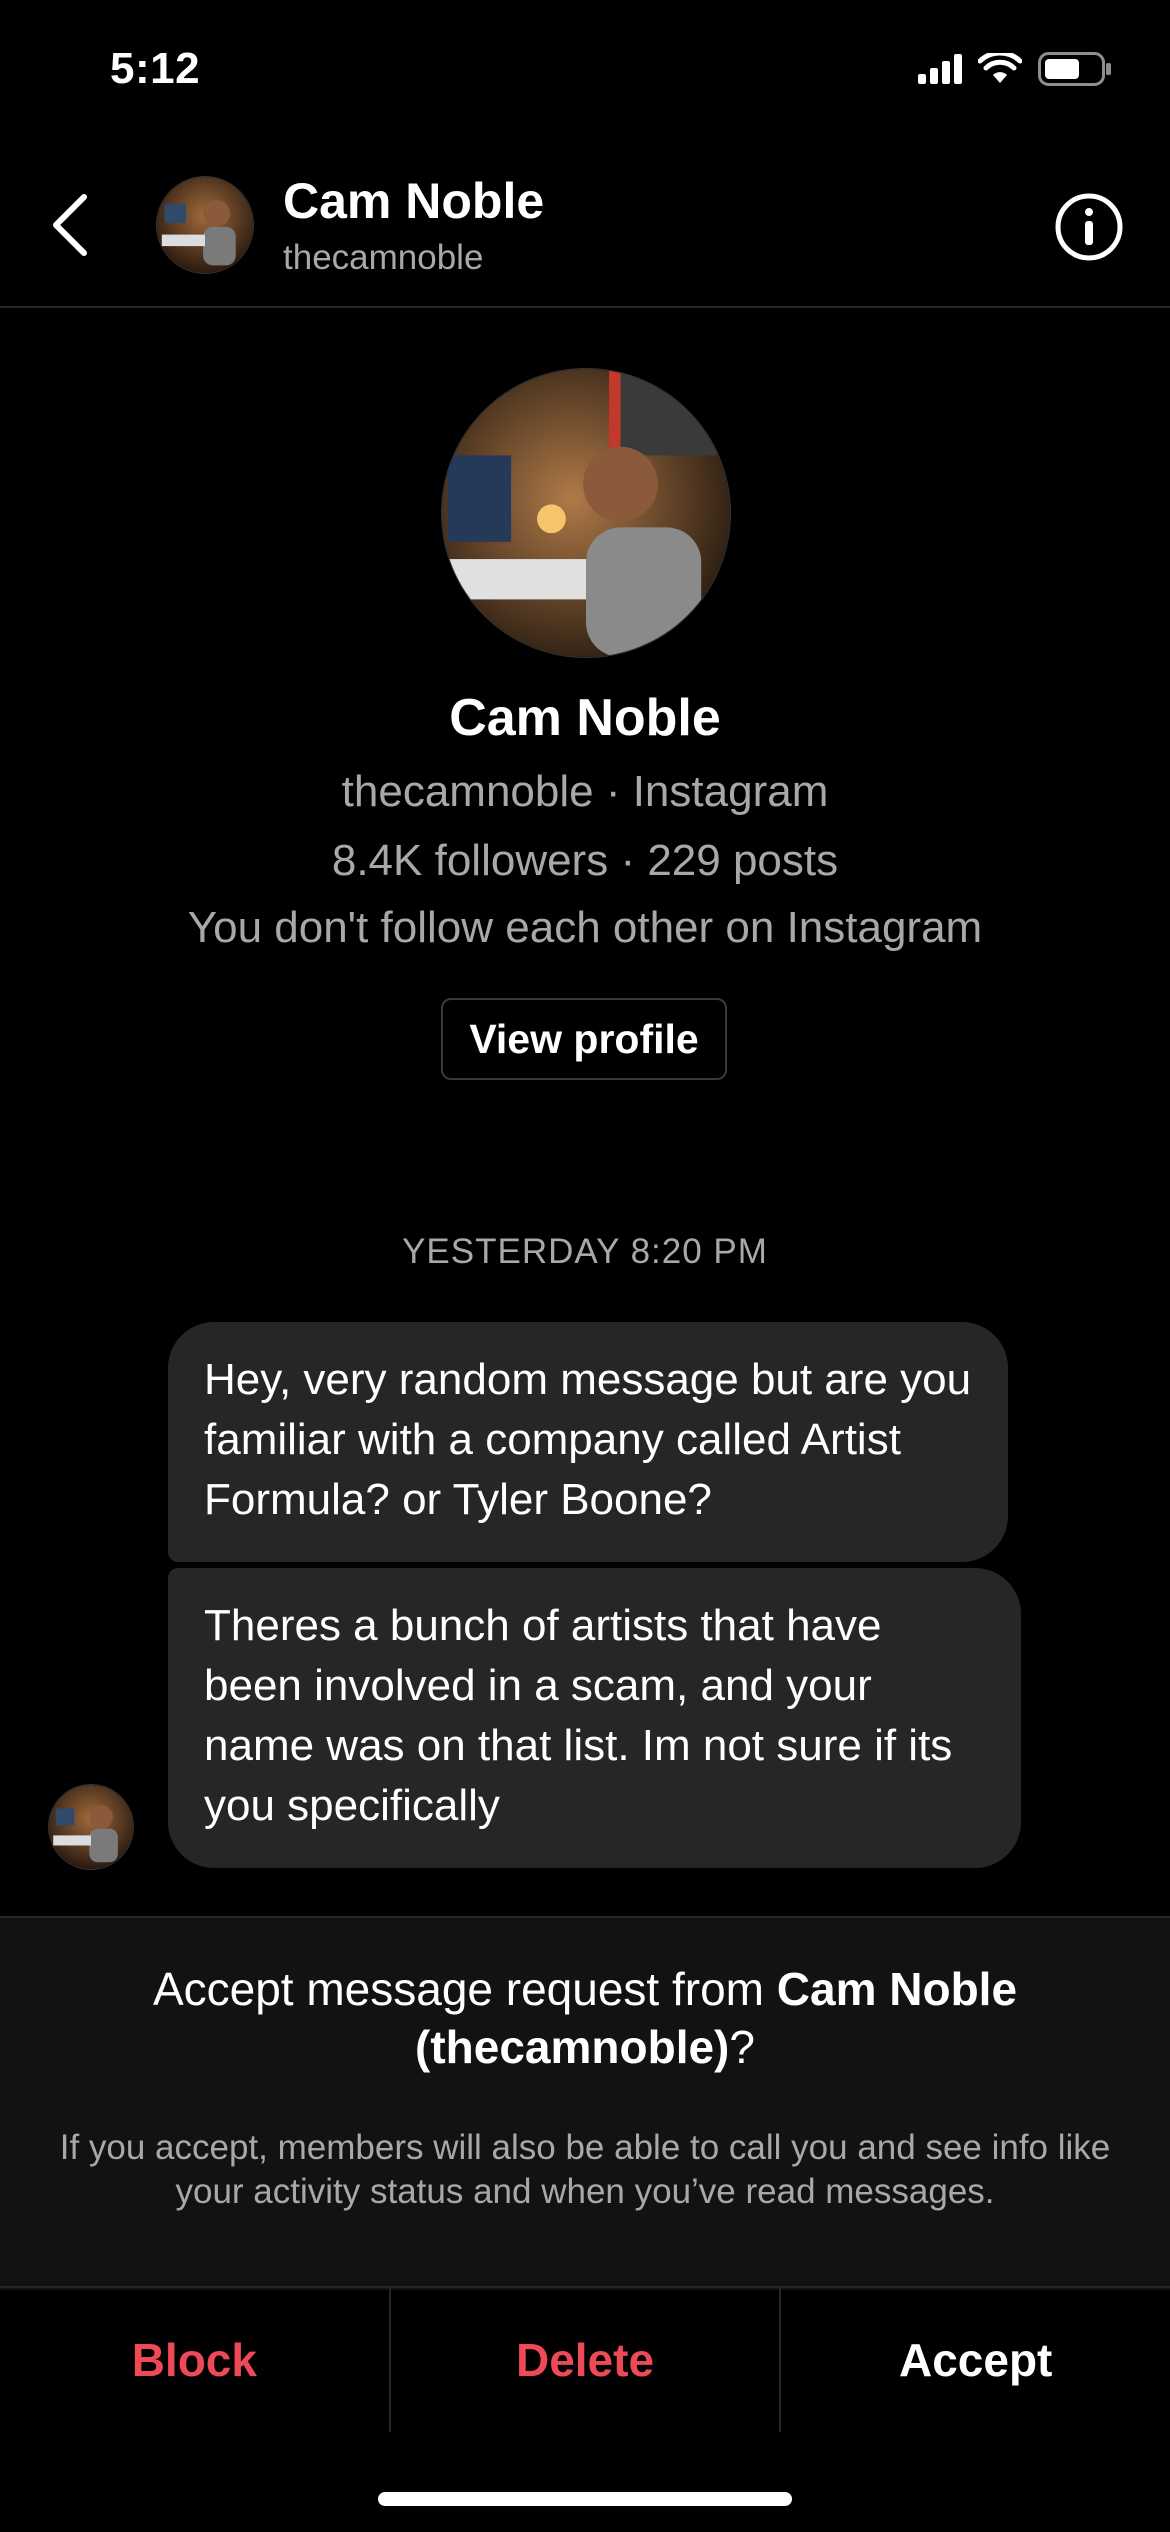 This screenshot has width=1170, height=2532. Describe the element at coordinates (585, 791) in the screenshot. I see `profile-handle-platform: thecamnoble · Instagram` at that location.